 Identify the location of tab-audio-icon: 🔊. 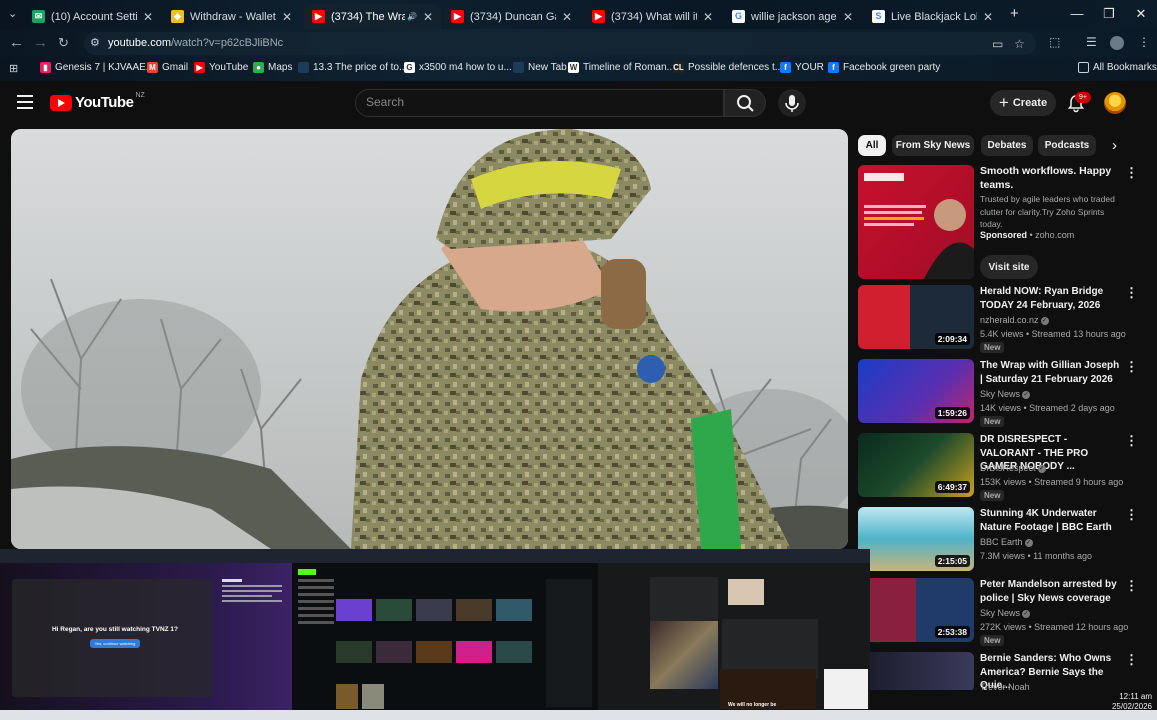
(412, 16).